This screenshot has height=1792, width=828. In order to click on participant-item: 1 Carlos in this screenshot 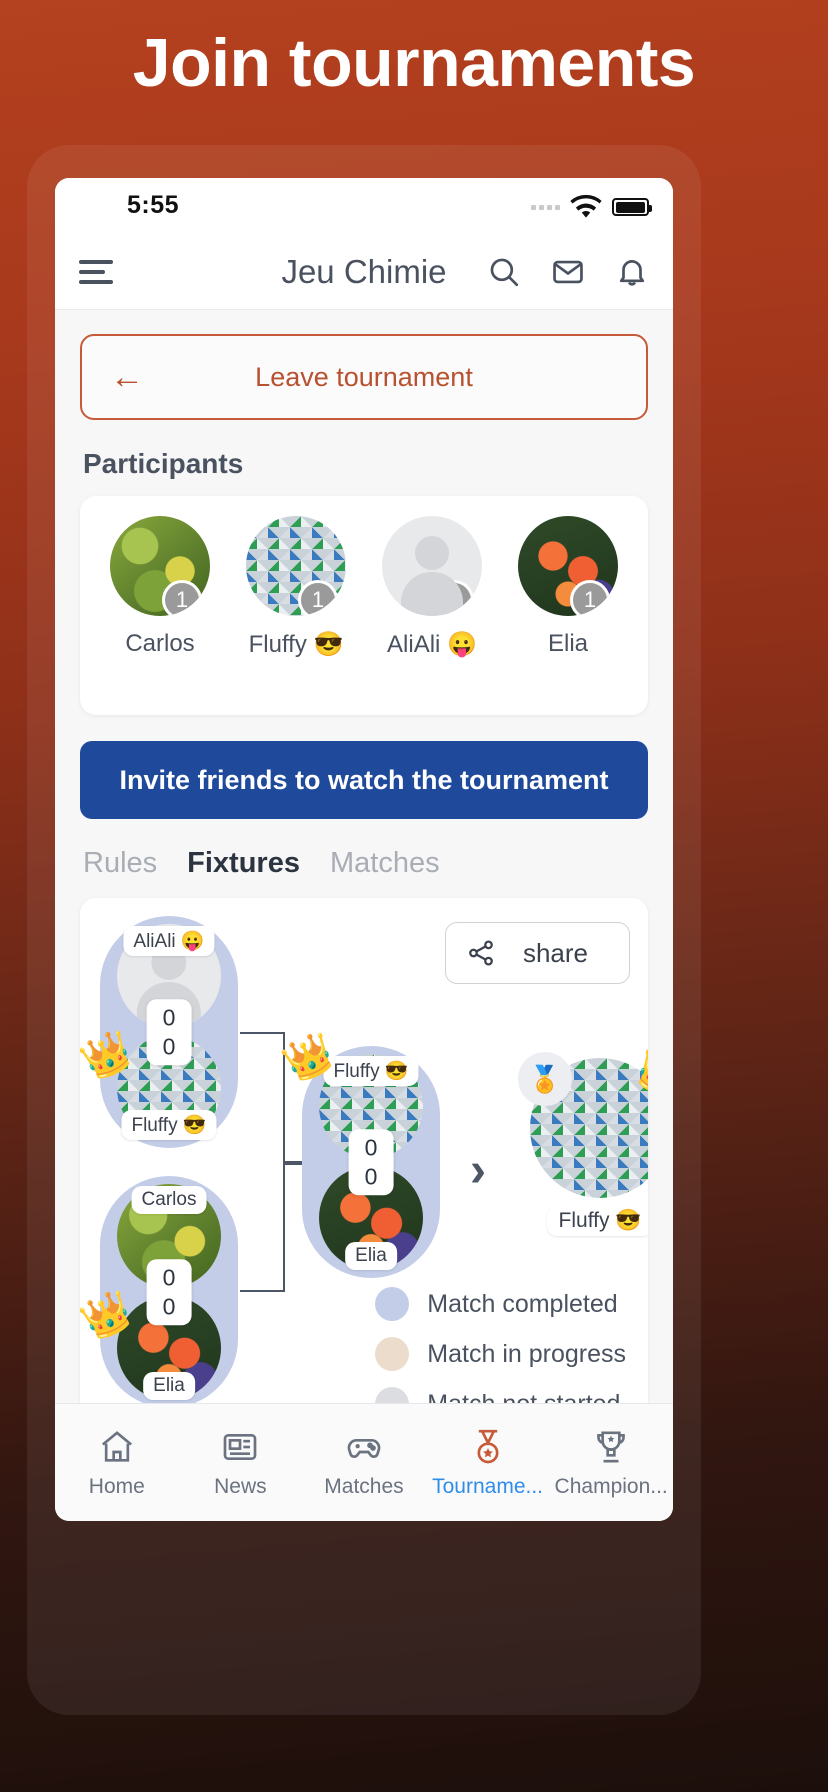, I will do `click(160, 587)`.